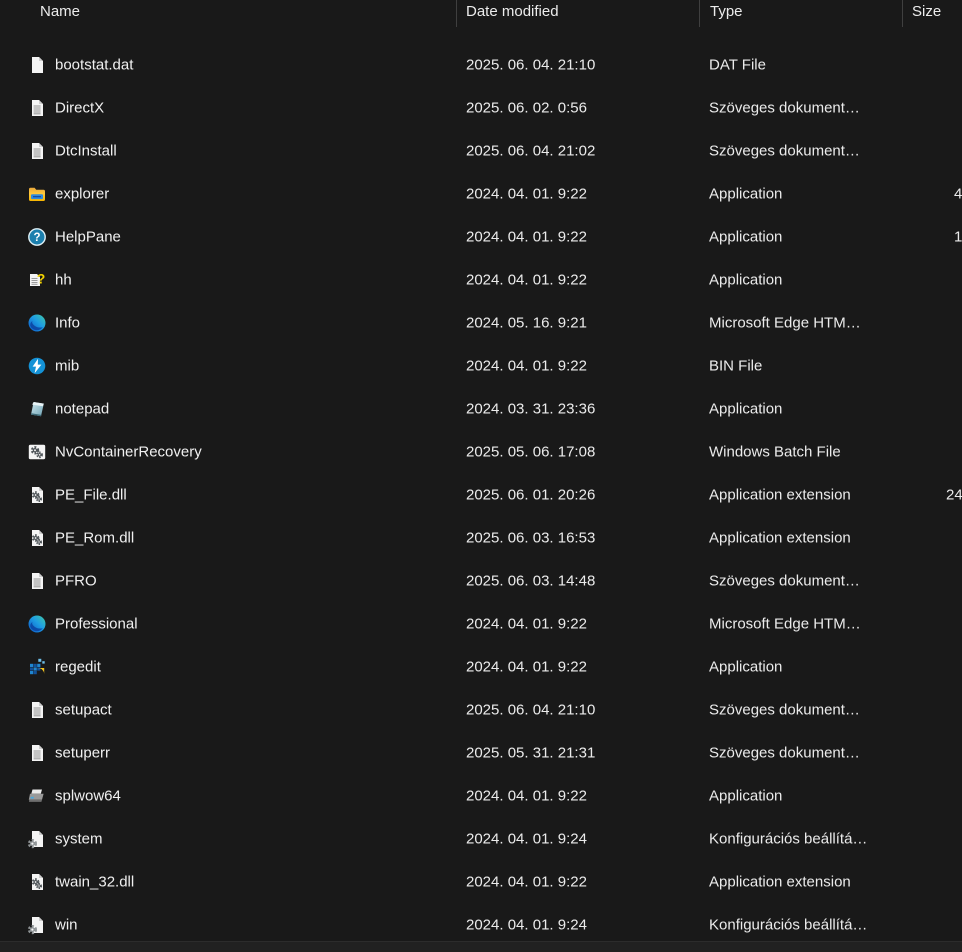 The height and width of the screenshot is (952, 962). I want to click on file-date-modified: 2025. 05. 31. 21:31, so click(531, 752).